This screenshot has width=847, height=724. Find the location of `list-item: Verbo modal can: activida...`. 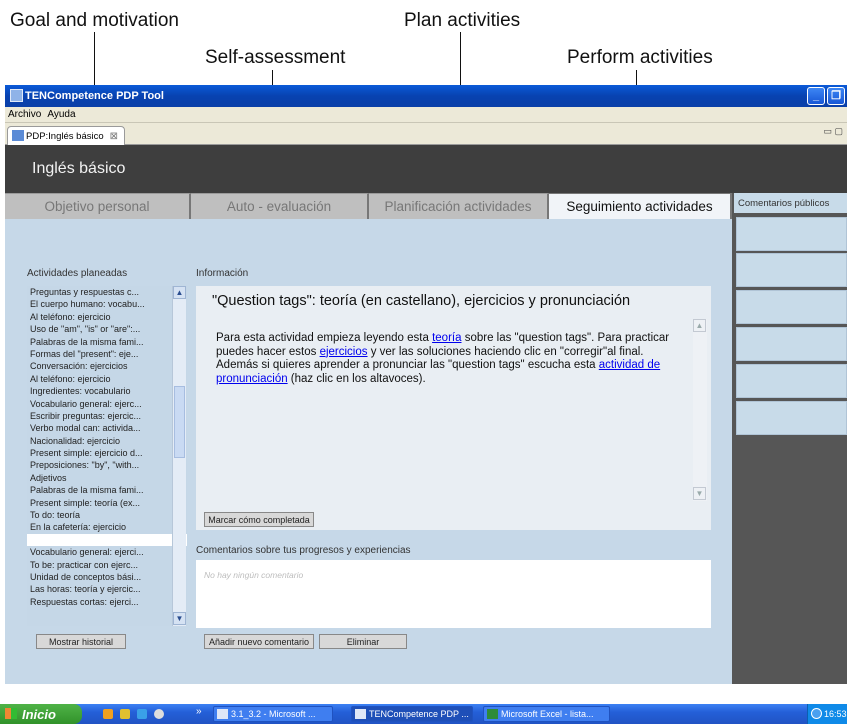

list-item: Verbo modal can: activida... is located at coordinates (107, 428).